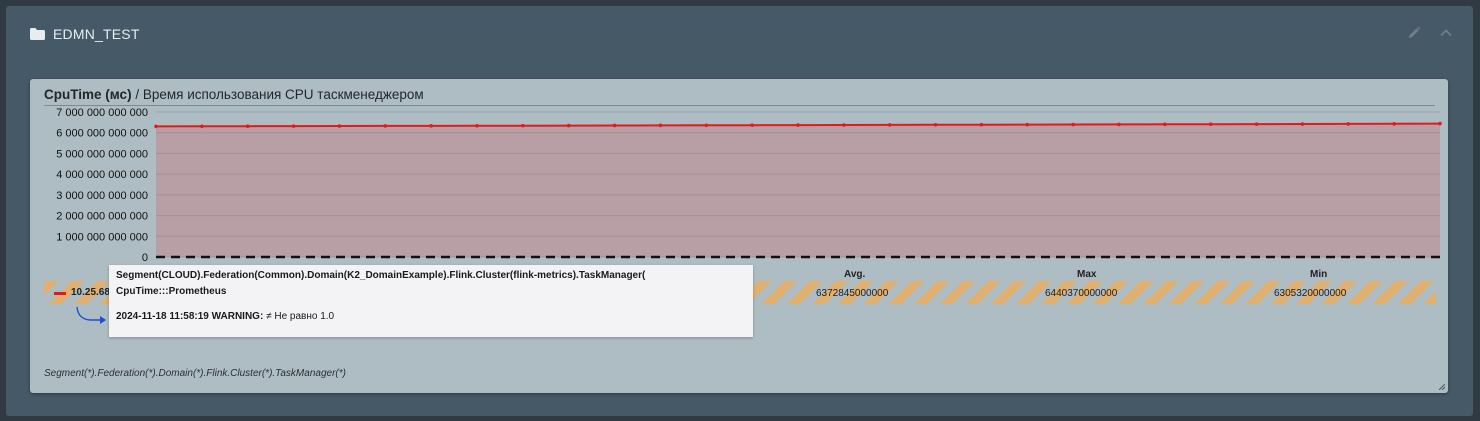  What do you see at coordinates (102, 196) in the screenshot?
I see `y-tick-label: 3 000 000 000 000` at bounding box center [102, 196].